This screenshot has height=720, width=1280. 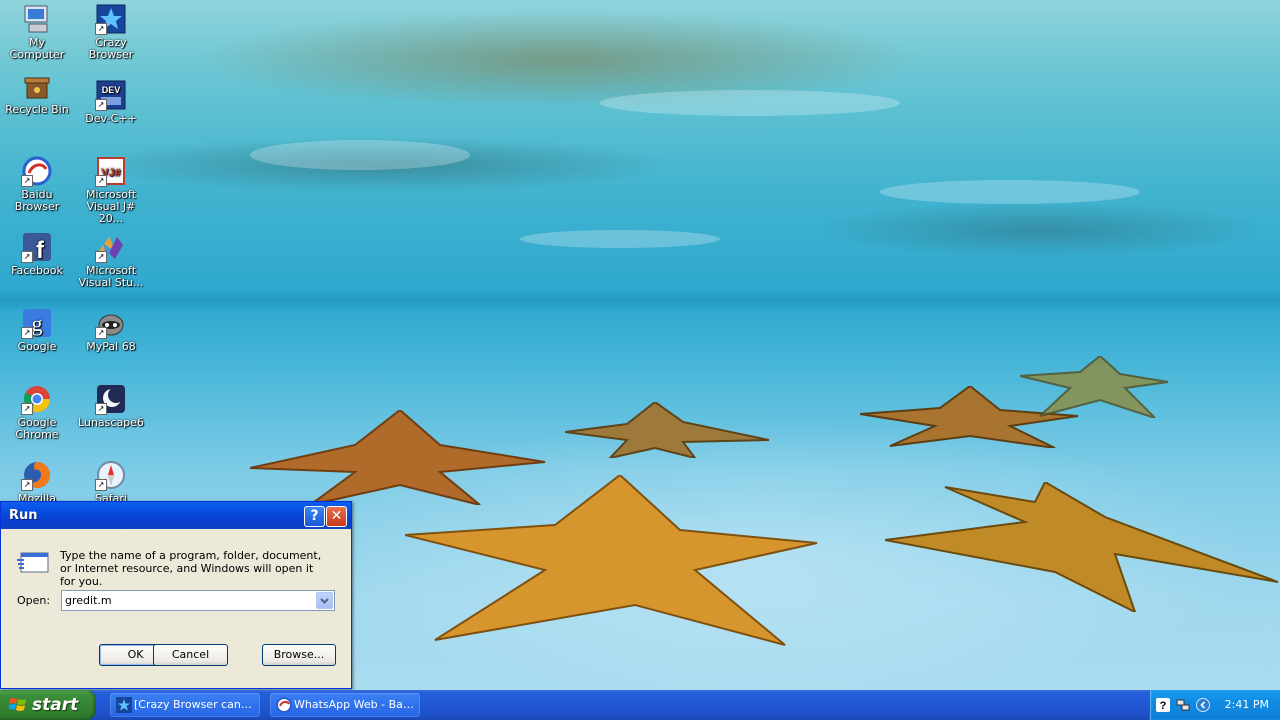 I want to click on run-program-icon, so click(x=33, y=562).